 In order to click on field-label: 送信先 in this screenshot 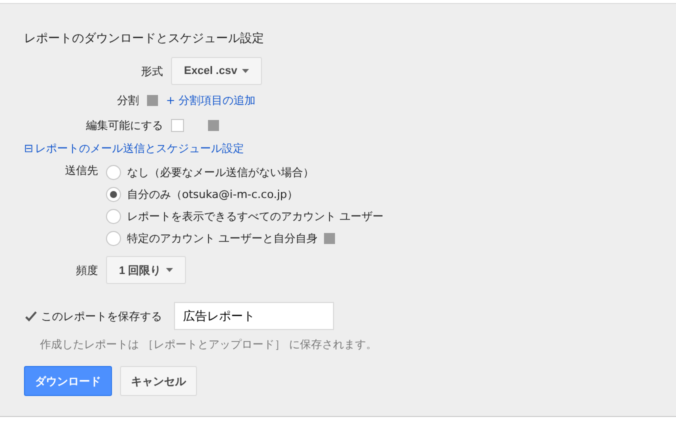, I will do `click(81, 170)`.